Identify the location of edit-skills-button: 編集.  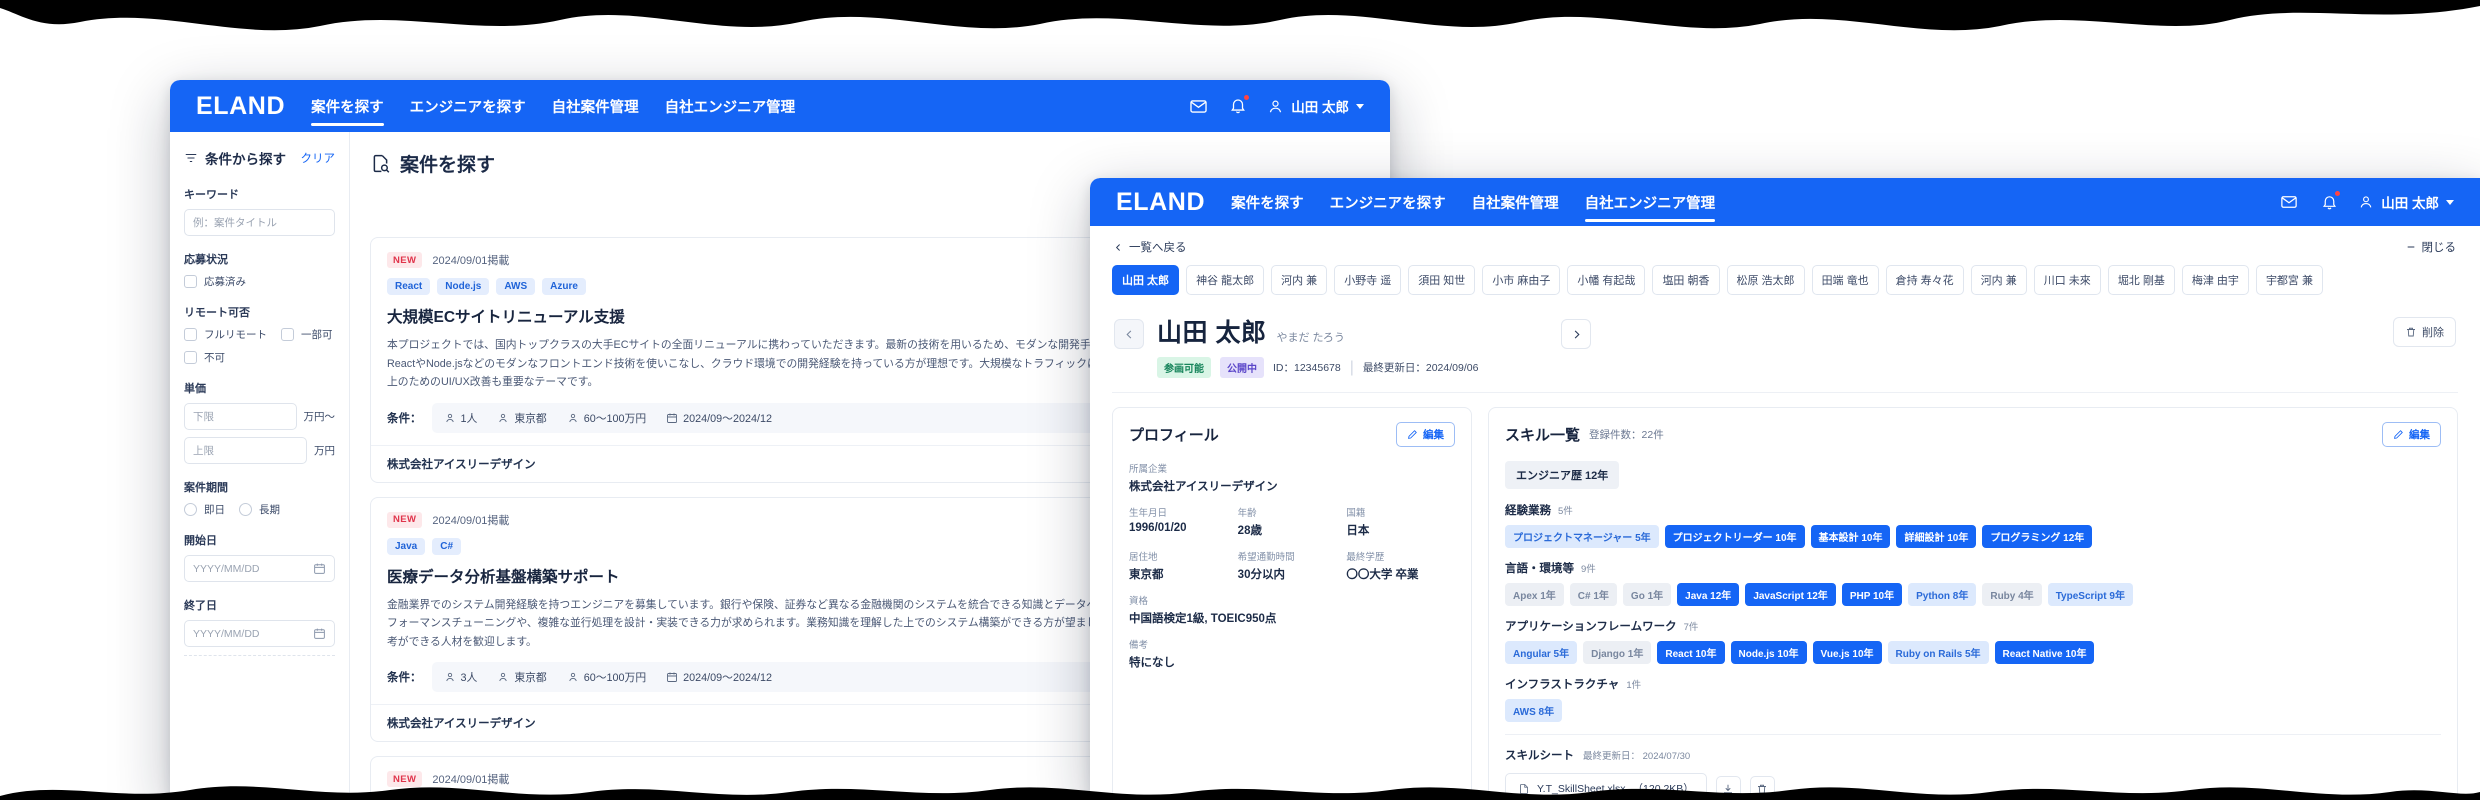
(2411, 434).